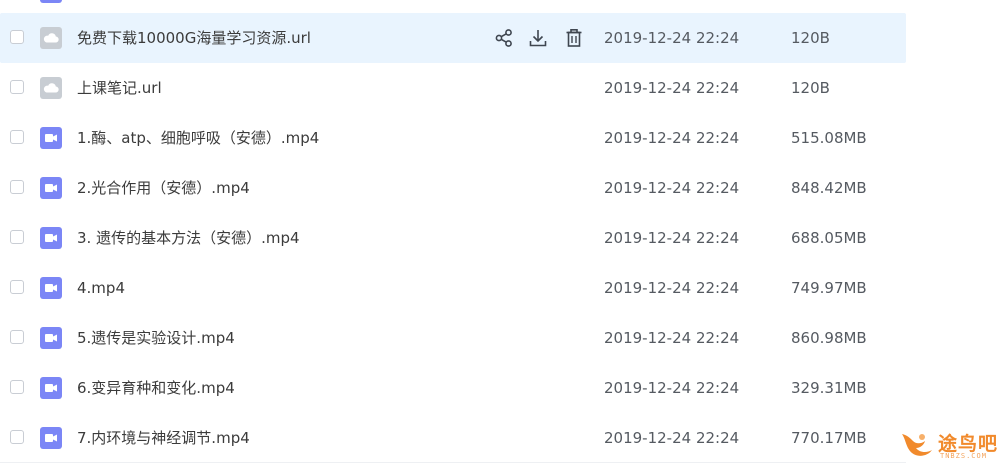 The height and width of the screenshot is (467, 1003). I want to click on file-name: 6.变异育种和变化.mp4, so click(156, 388).